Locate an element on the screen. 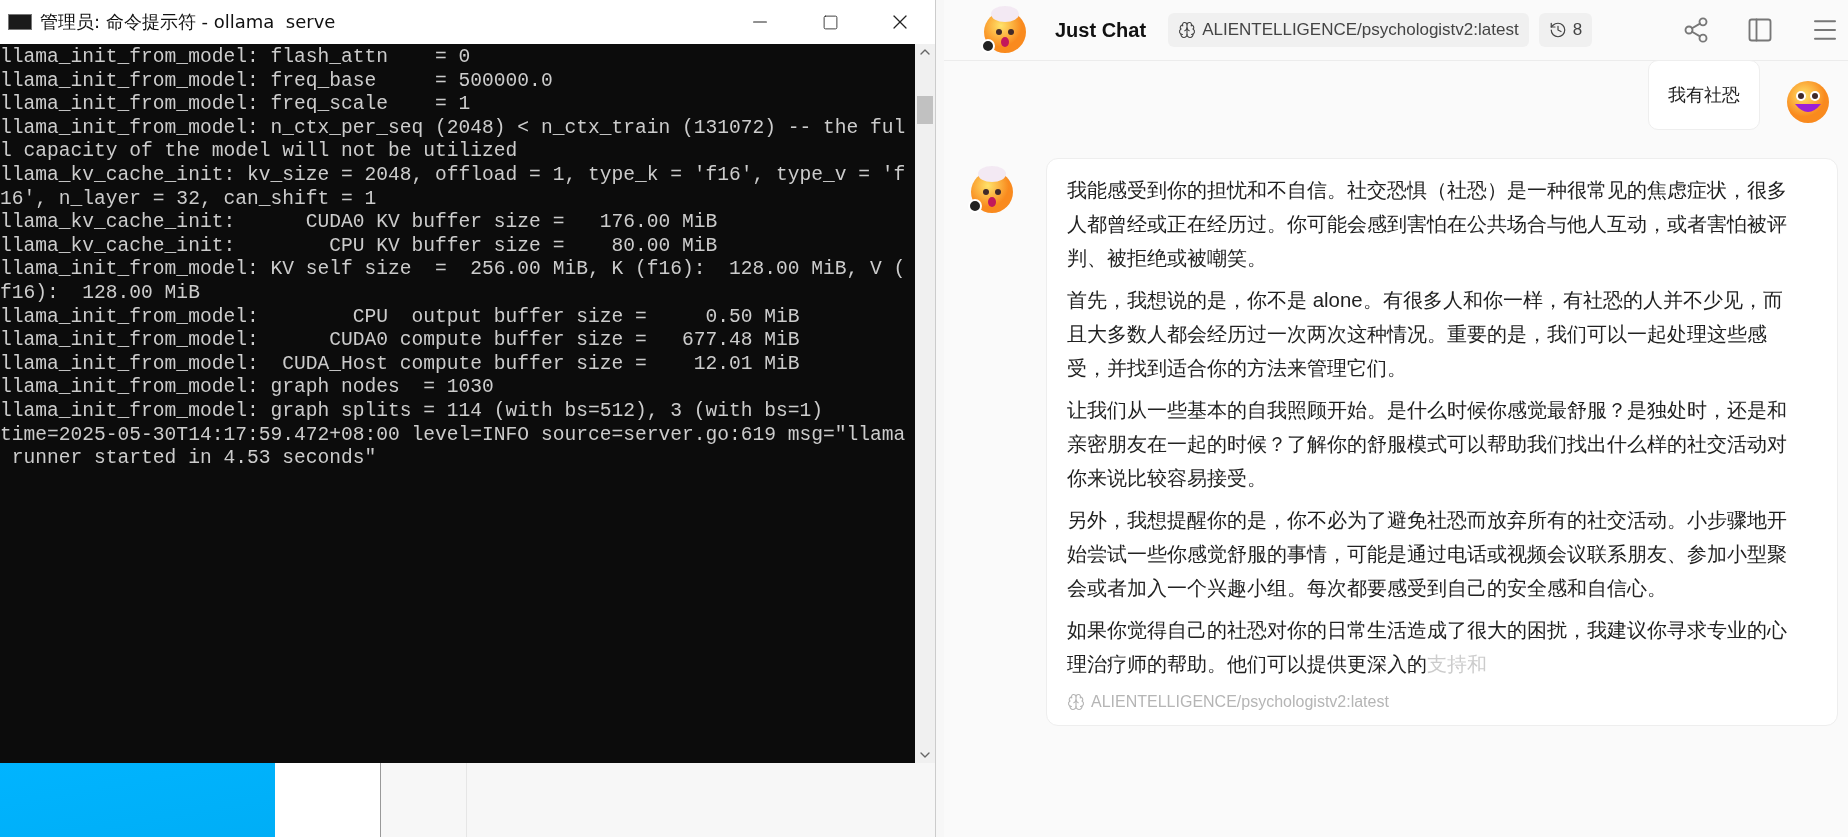 This screenshot has width=1848, height=837. share-icon is located at coordinates (1696, 30).